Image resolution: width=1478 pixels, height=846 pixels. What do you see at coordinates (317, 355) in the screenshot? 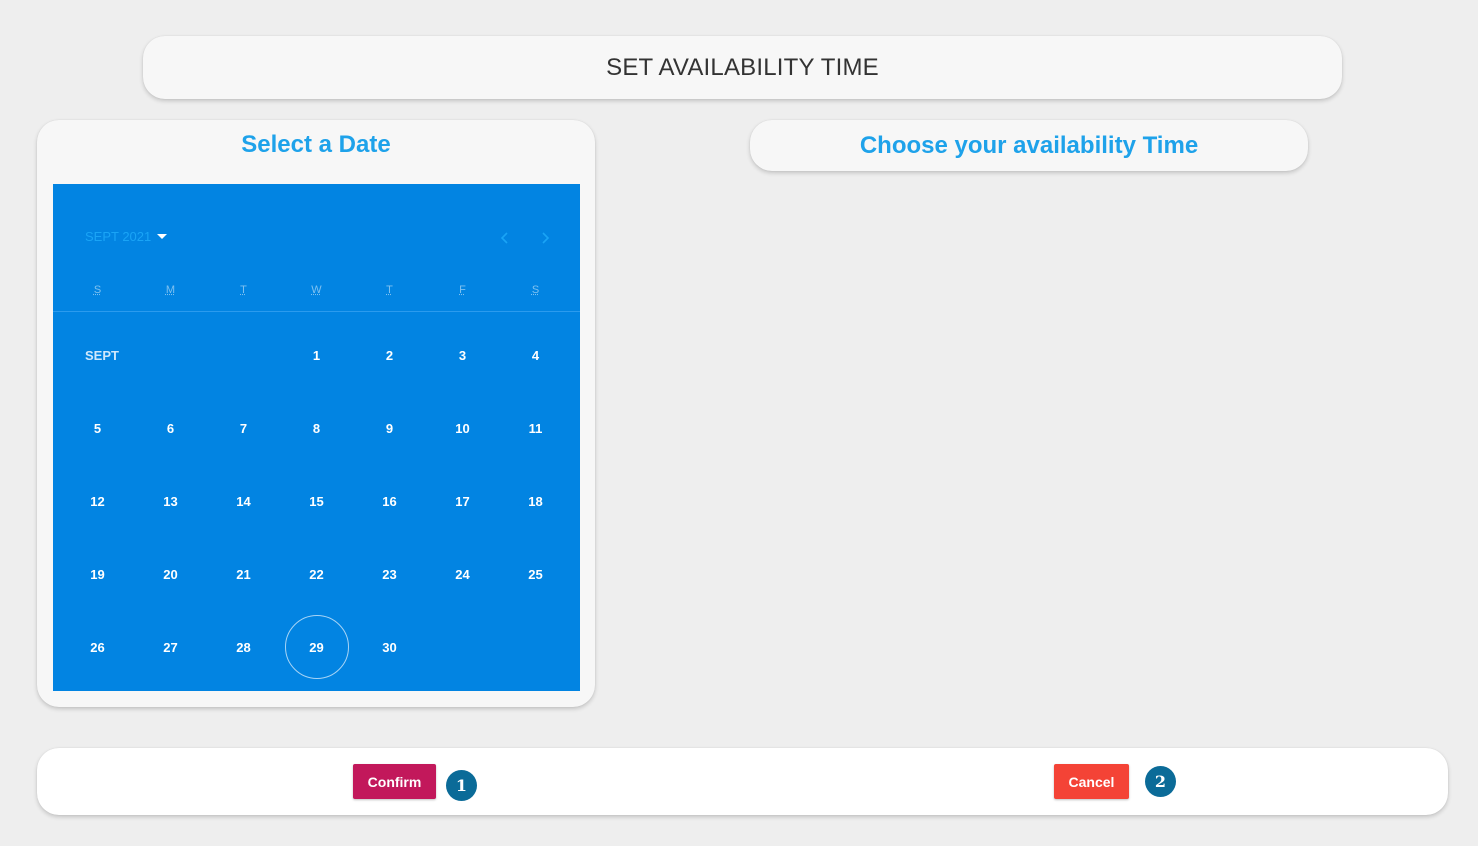
I see `calendar-day: 1` at bounding box center [317, 355].